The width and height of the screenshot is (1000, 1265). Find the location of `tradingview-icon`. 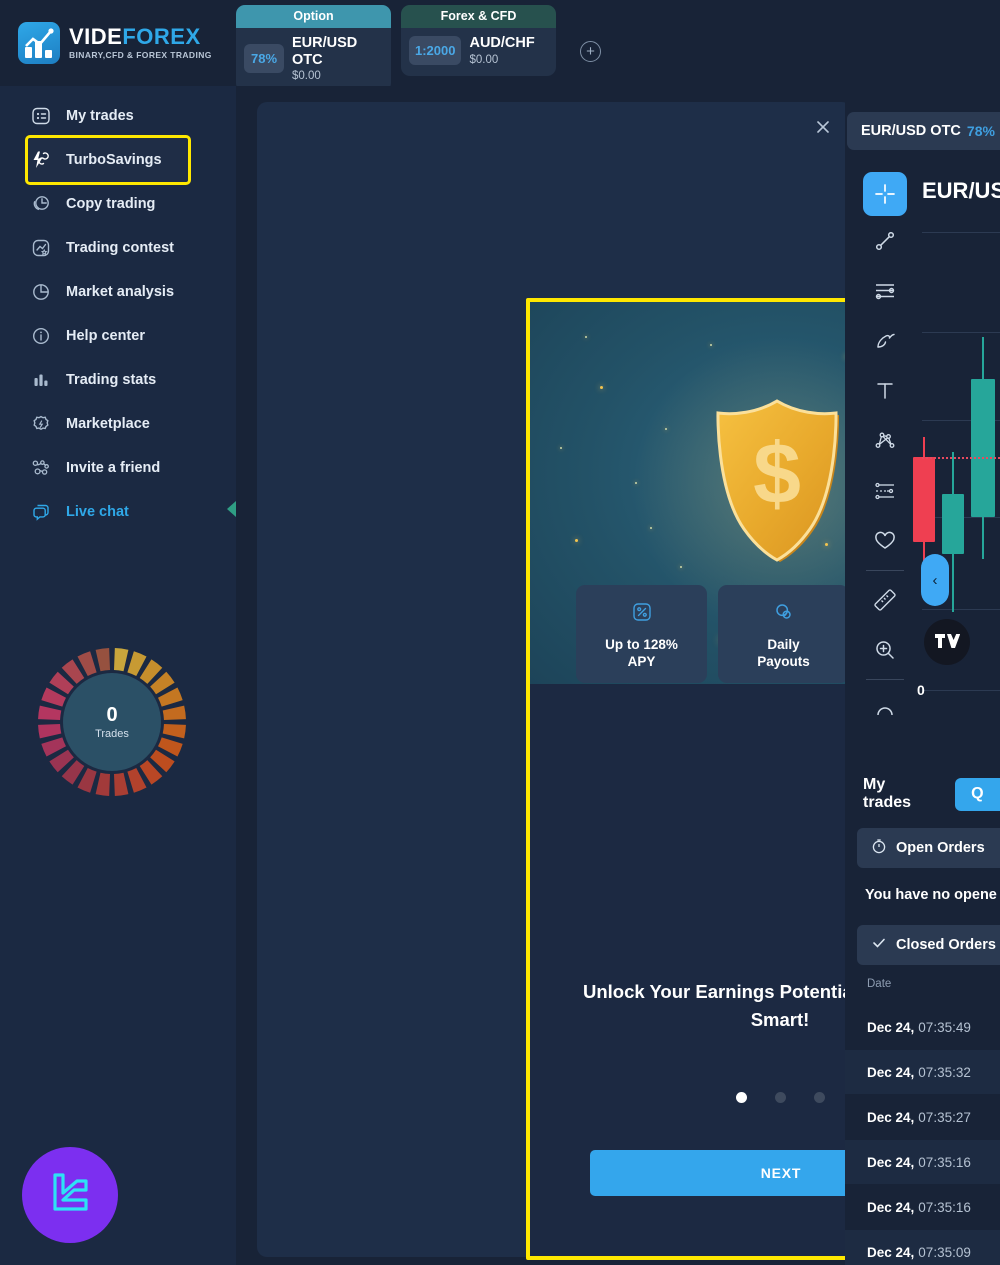

tradingview-icon is located at coordinates (947, 642).